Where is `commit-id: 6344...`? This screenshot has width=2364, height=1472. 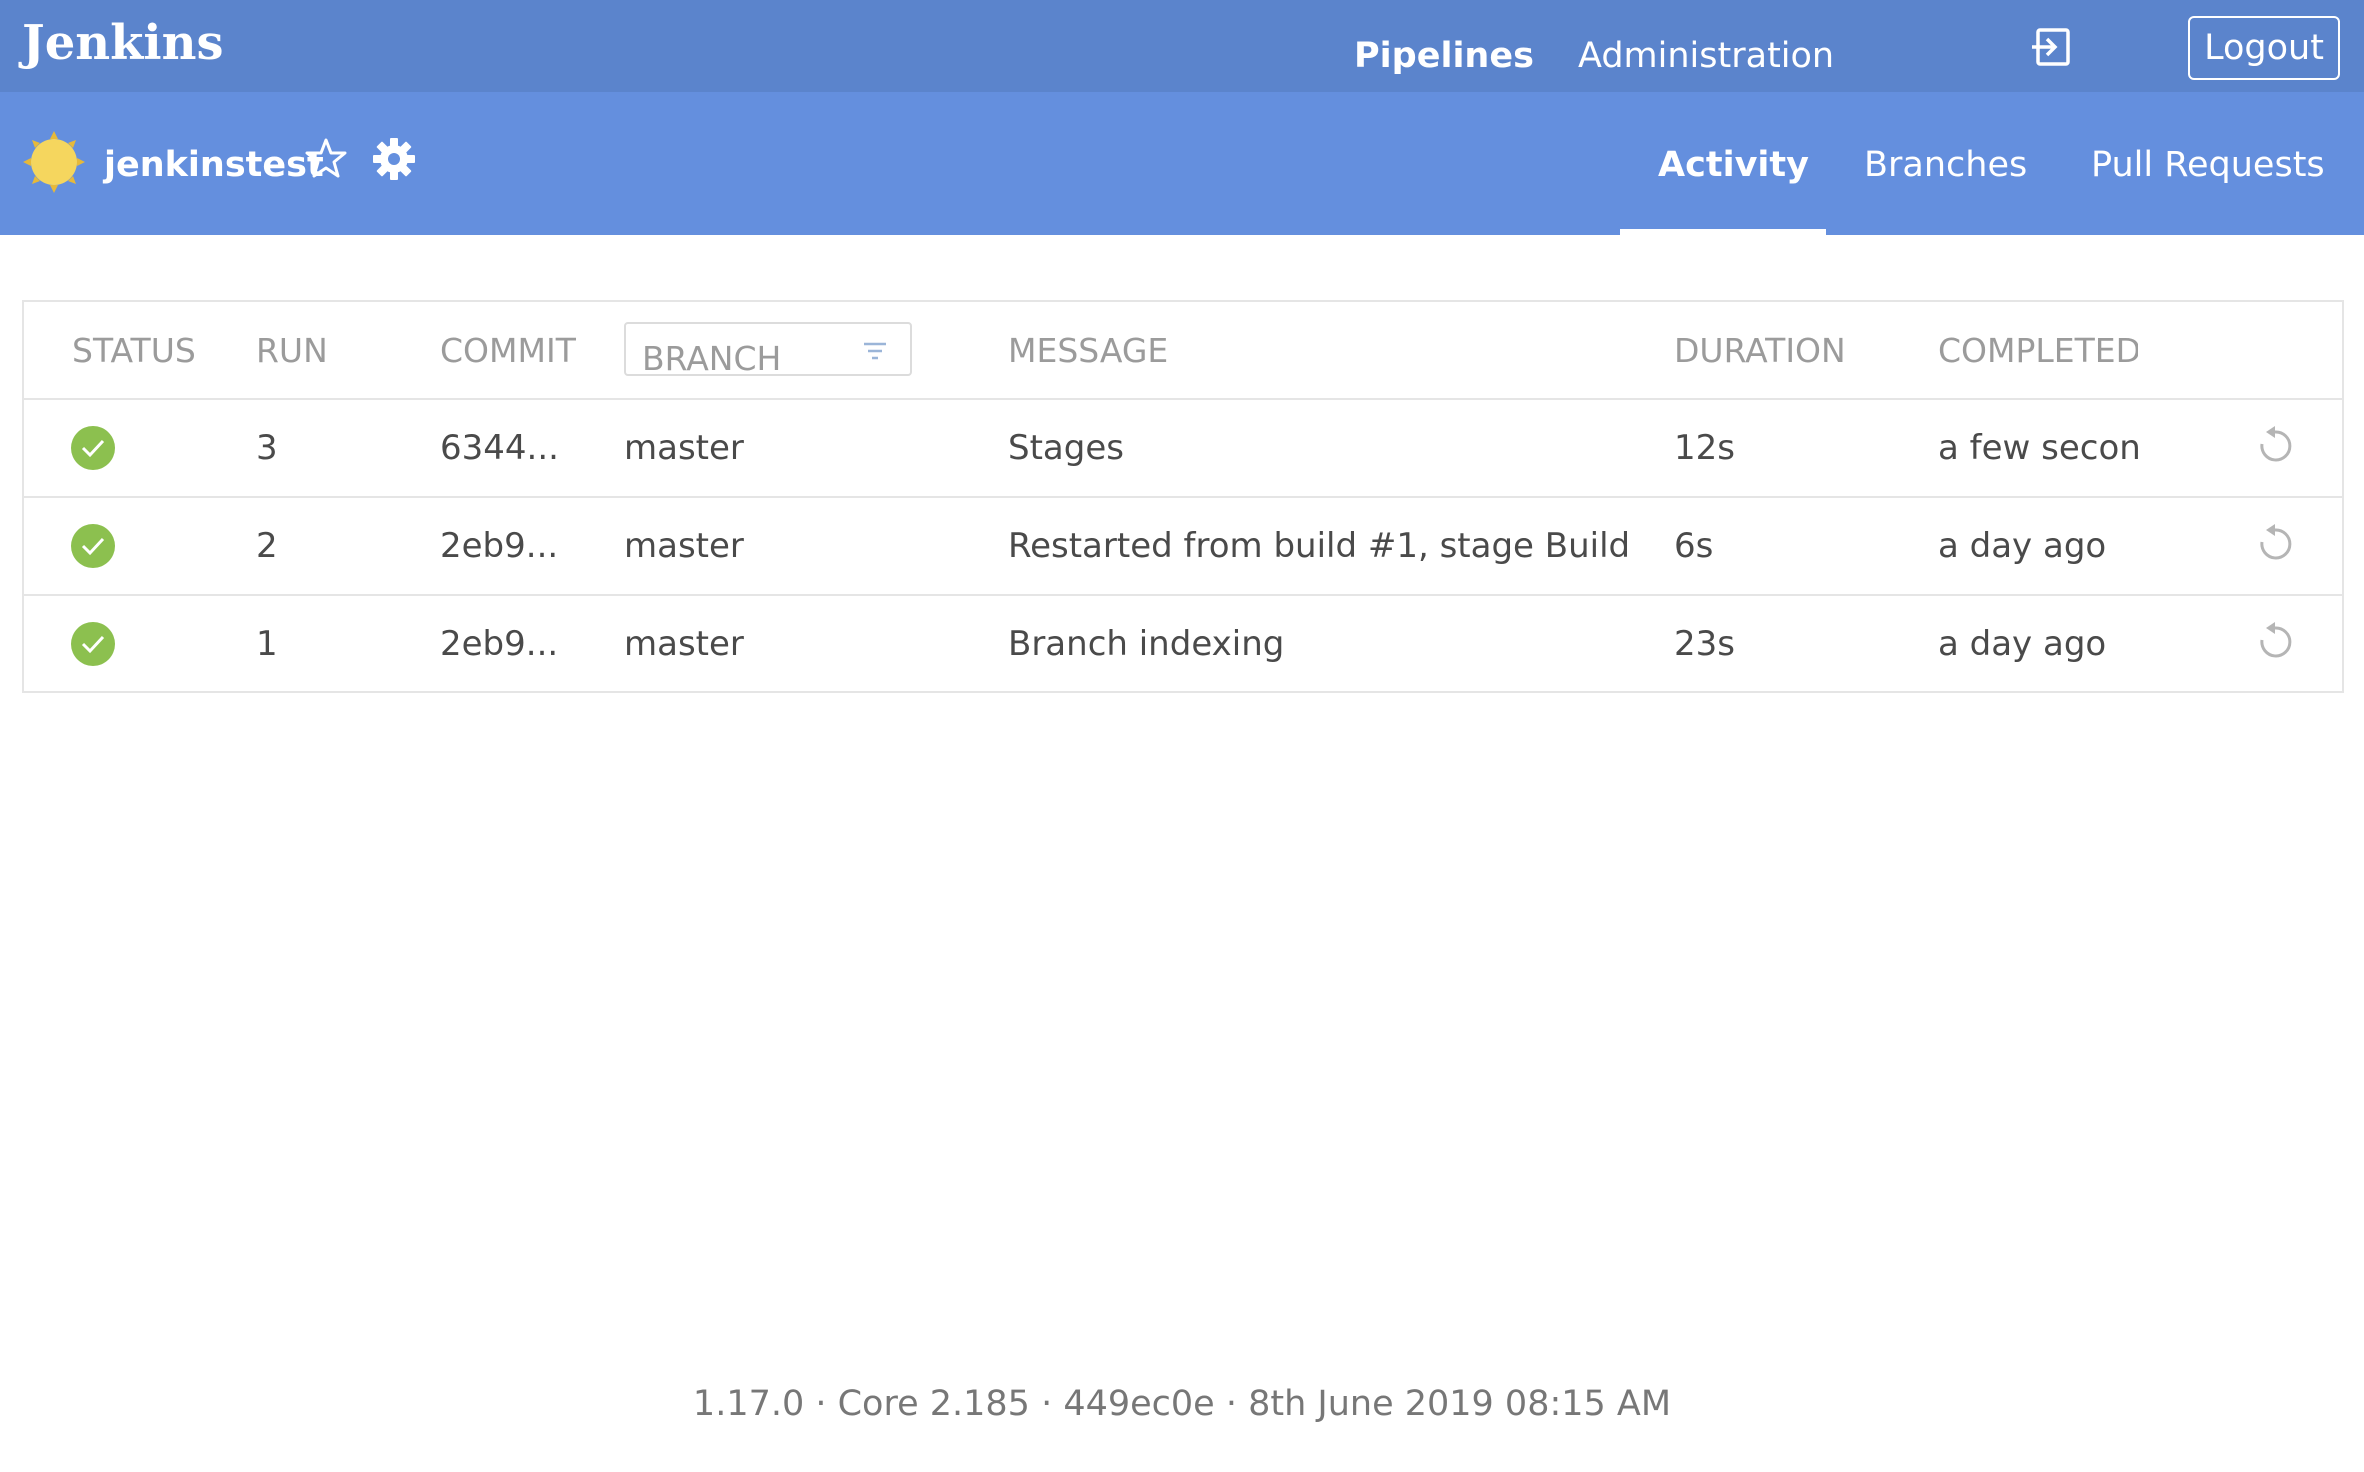
commit-id: 6344... is located at coordinates (499, 448).